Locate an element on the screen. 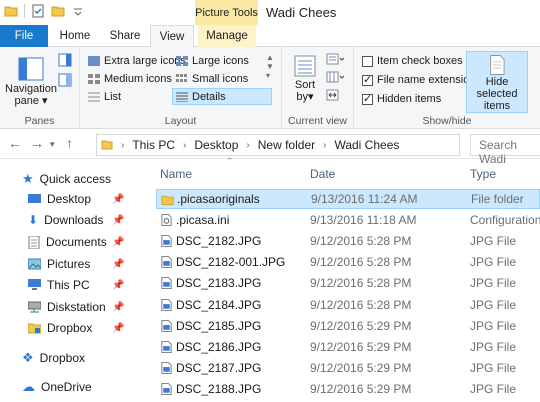 The height and width of the screenshot is (402, 540). file-name: DSC_2185.JPG is located at coordinates (219, 325).